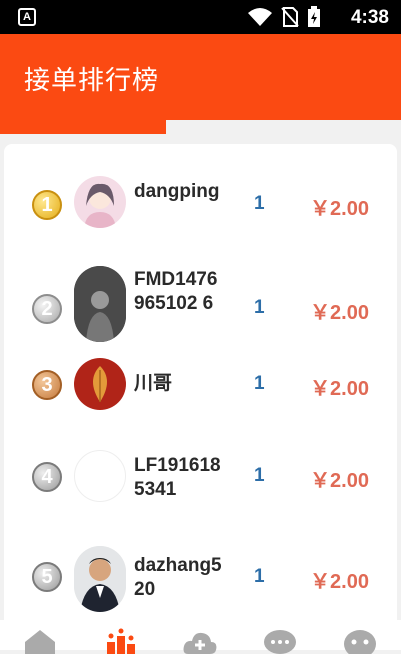  Describe the element at coordinates (47, 477) in the screenshot. I see `rank-medal-icon: 4` at that location.